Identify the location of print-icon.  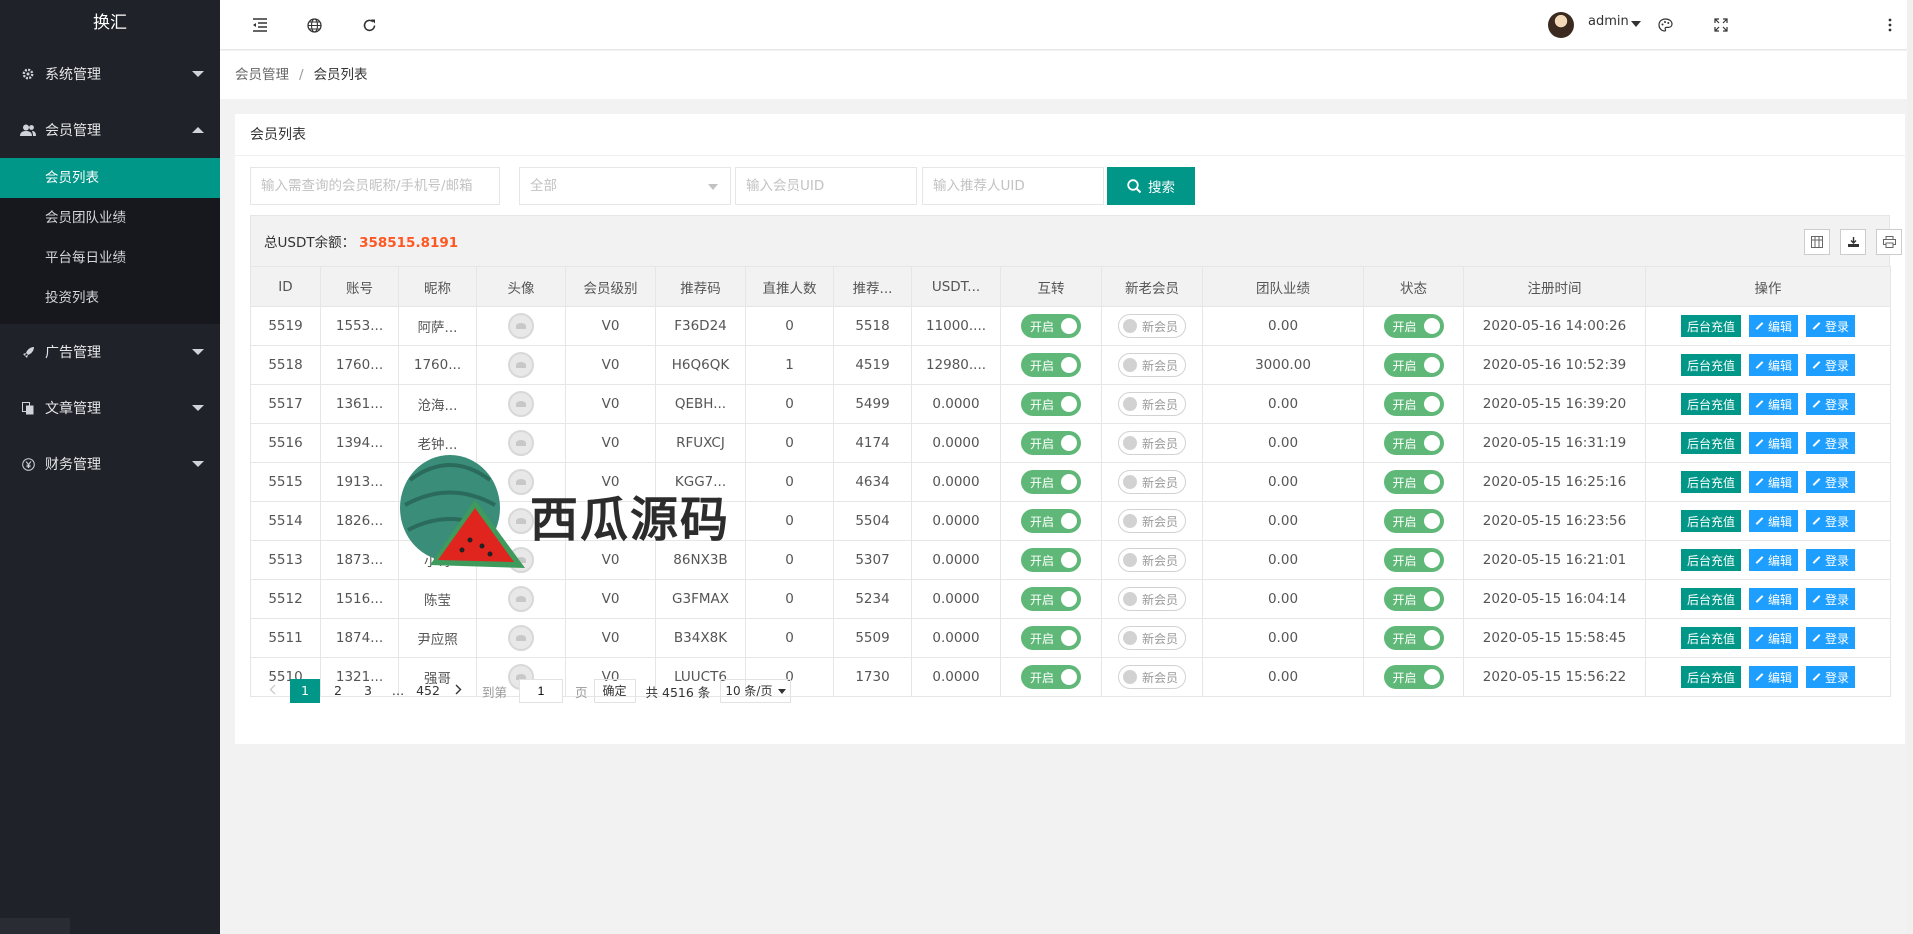
(1889, 242).